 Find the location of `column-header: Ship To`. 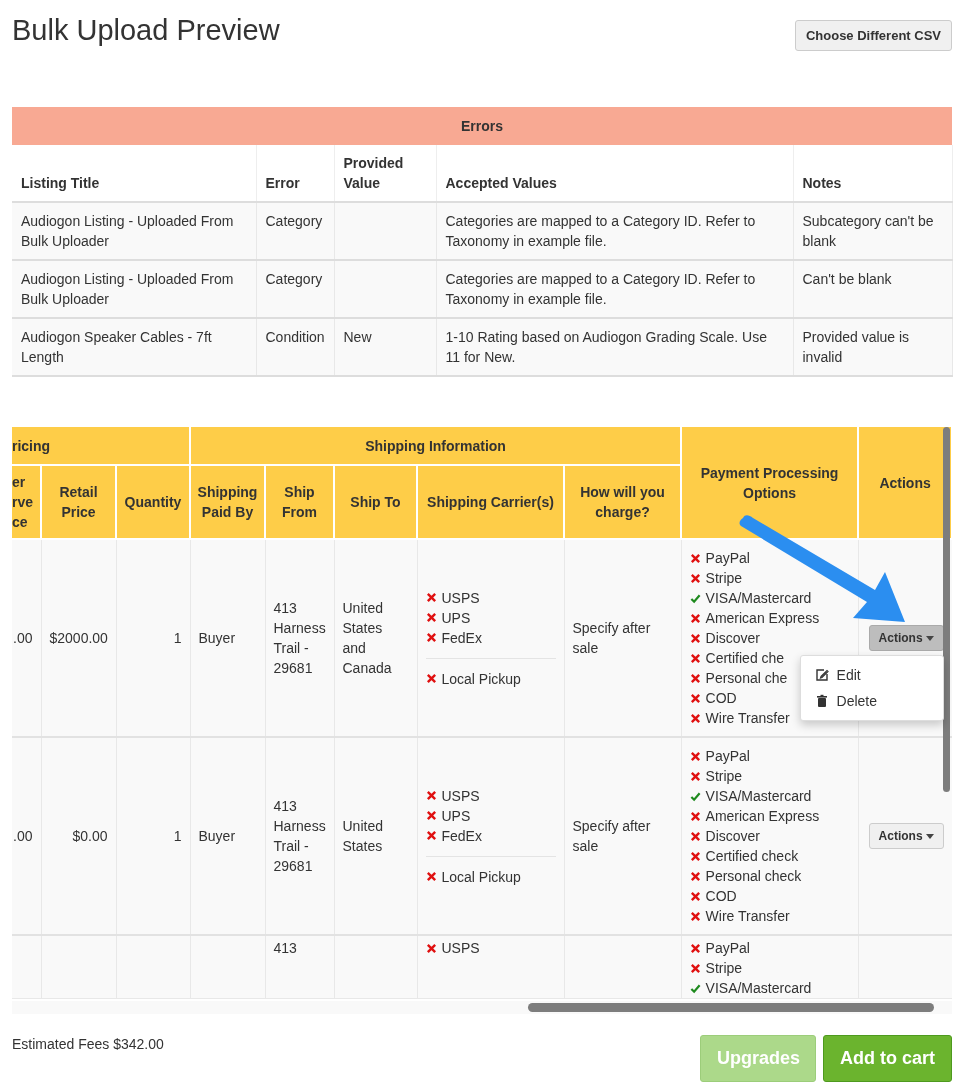

column-header: Ship To is located at coordinates (375, 502).